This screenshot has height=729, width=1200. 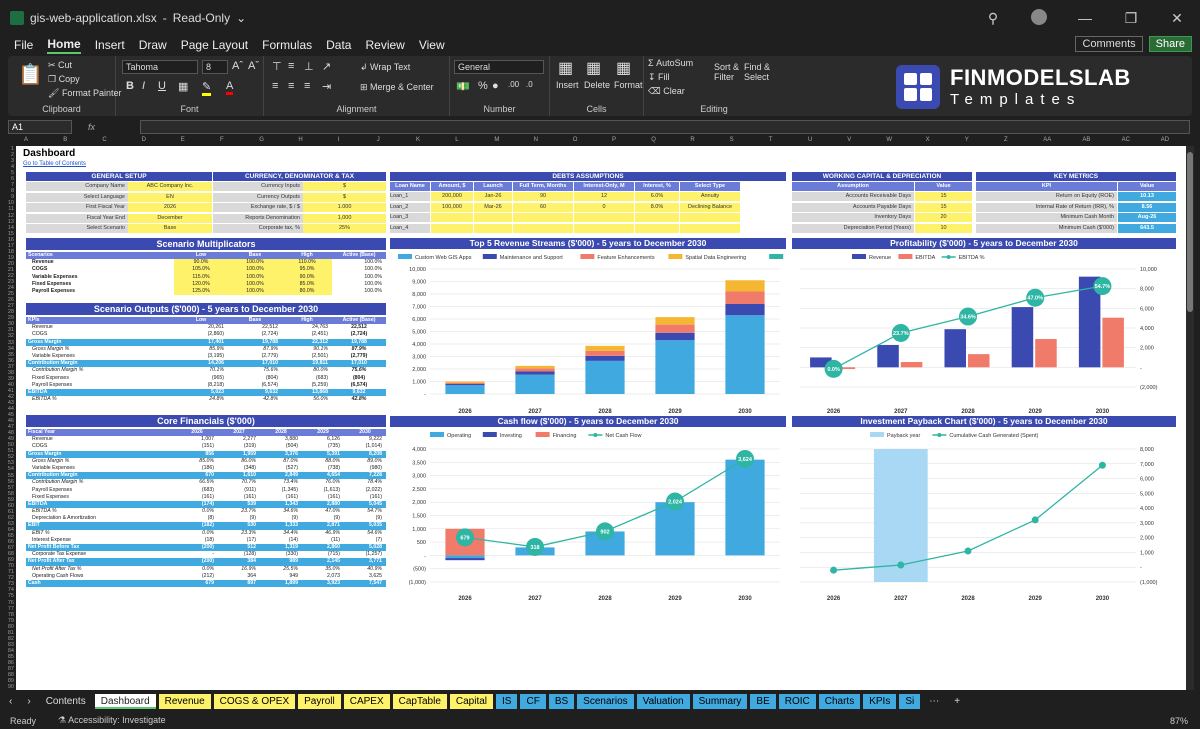 What do you see at coordinates (1147, 217) in the screenshot?
I see `key-metrics-value: Aug-26` at bounding box center [1147, 217].